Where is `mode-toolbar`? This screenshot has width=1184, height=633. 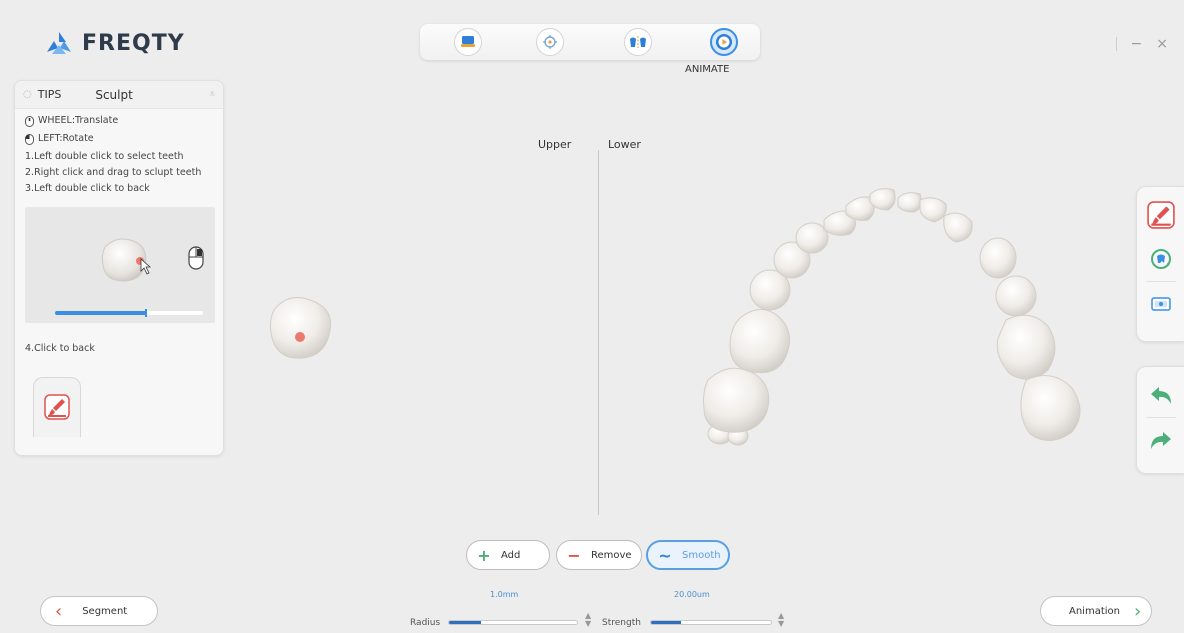 mode-toolbar is located at coordinates (590, 42).